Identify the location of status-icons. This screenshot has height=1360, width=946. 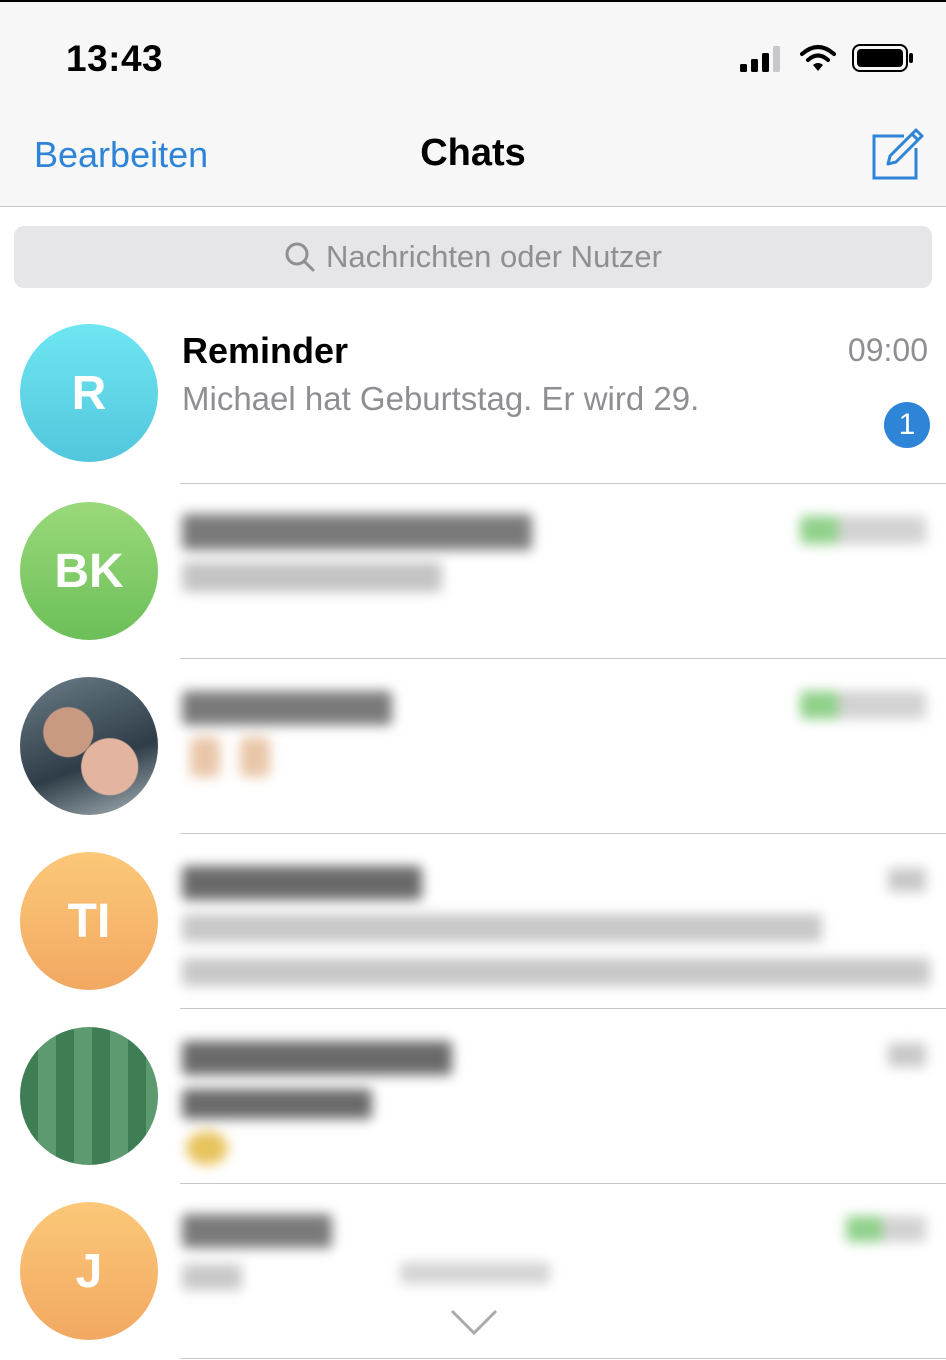
(827, 60).